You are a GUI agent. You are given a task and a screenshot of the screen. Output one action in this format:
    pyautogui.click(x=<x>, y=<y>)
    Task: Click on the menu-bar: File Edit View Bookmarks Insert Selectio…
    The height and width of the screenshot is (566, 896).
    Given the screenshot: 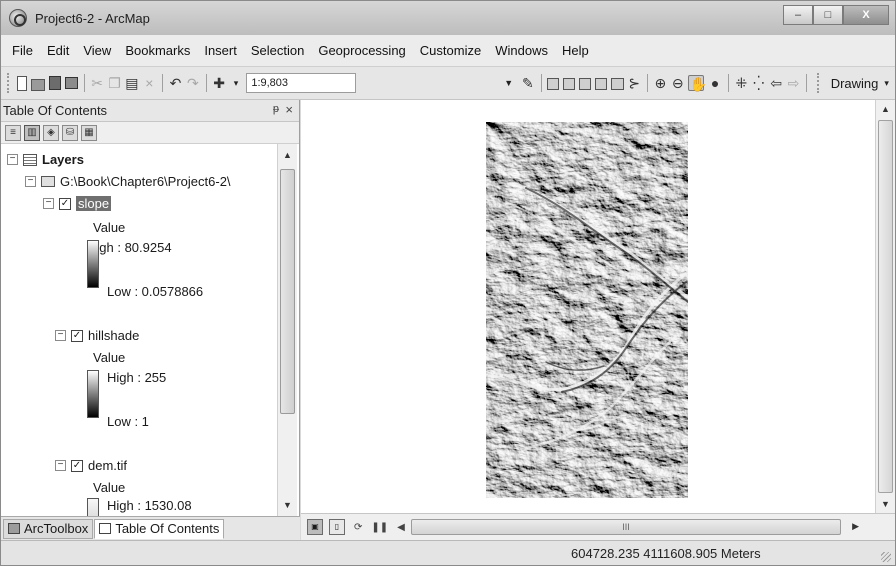 What is the action you would take?
    pyautogui.click(x=448, y=51)
    